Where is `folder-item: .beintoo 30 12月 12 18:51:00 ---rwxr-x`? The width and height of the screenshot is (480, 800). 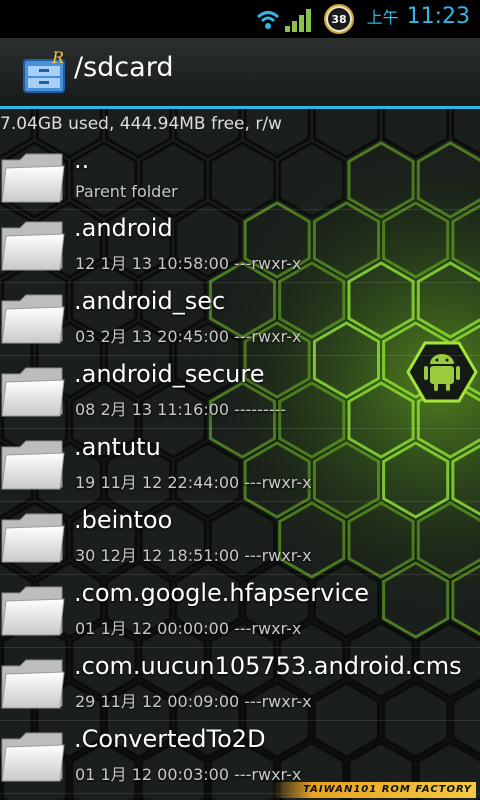
folder-item: .beintoo 30 12月 12 18:51:00 ---rwxr-x is located at coordinates (240, 538).